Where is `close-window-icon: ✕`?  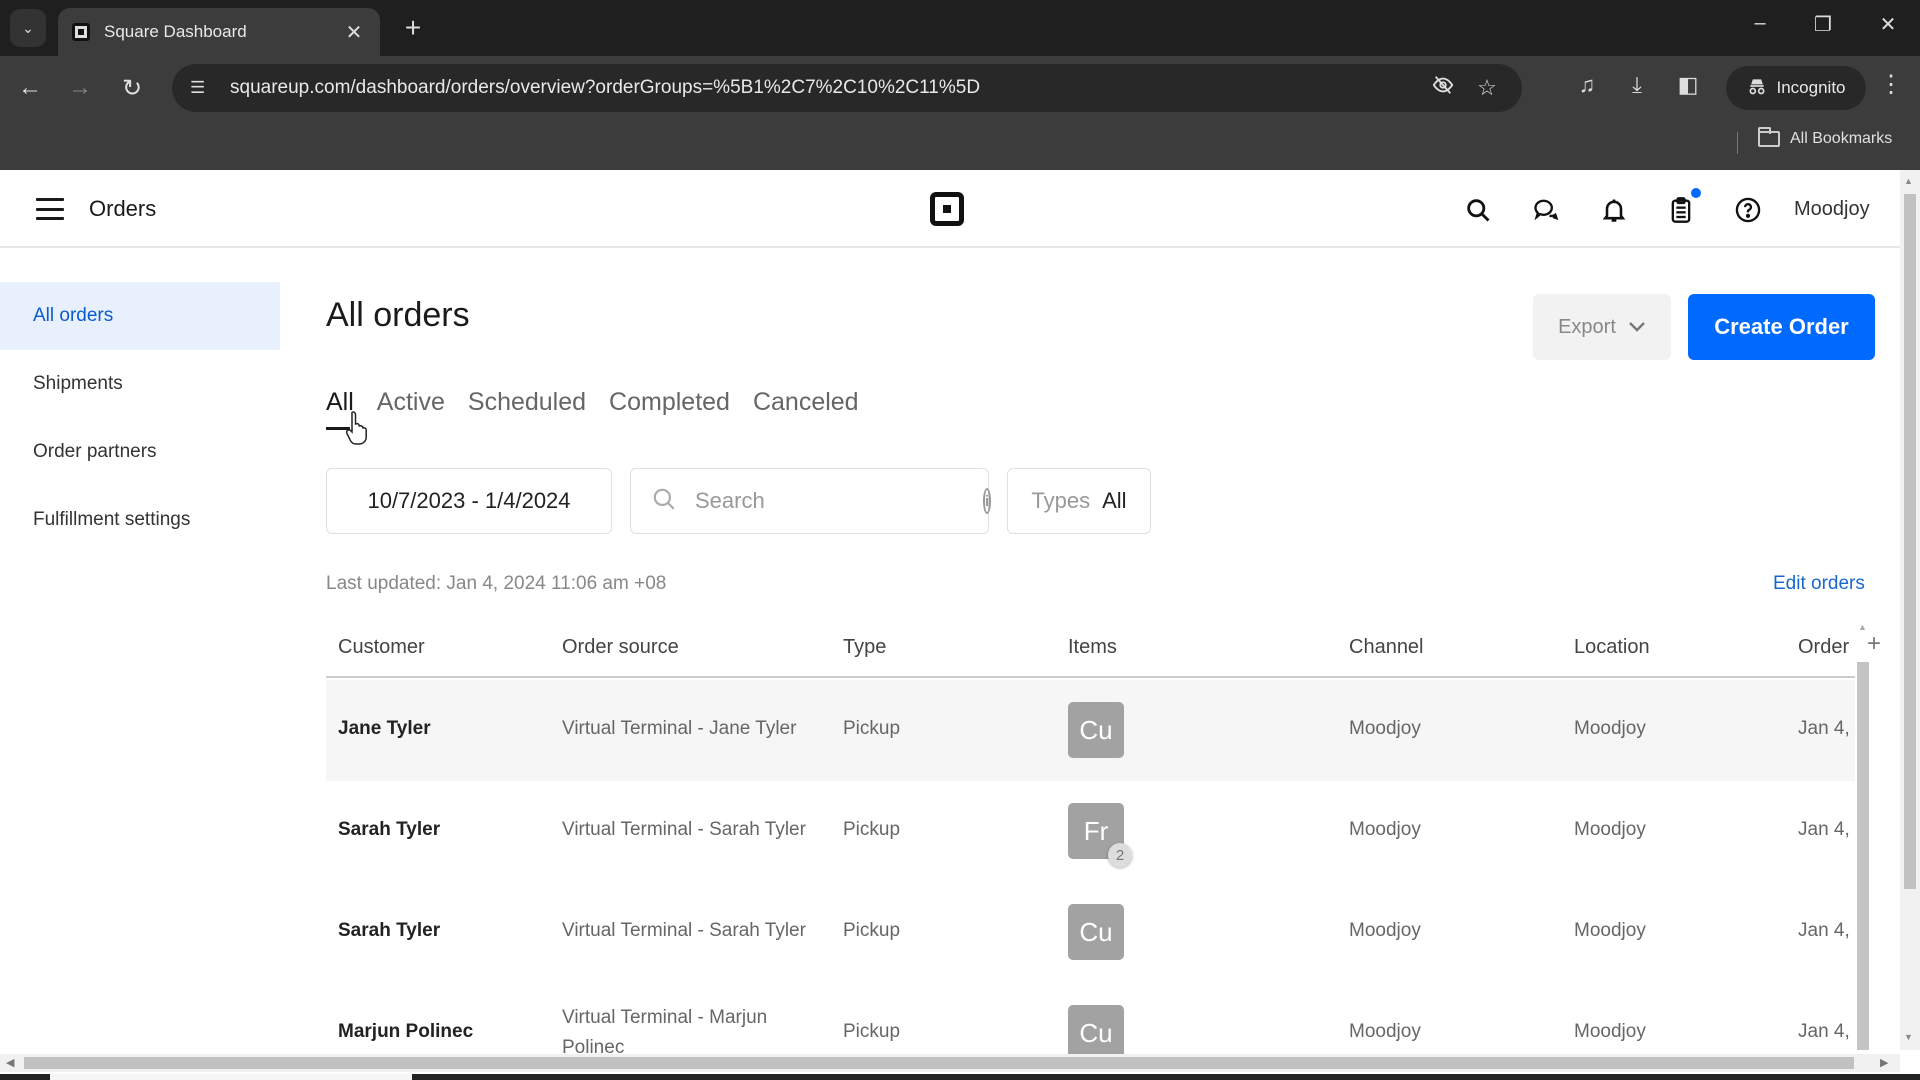
close-window-icon: ✕ is located at coordinates (1888, 24).